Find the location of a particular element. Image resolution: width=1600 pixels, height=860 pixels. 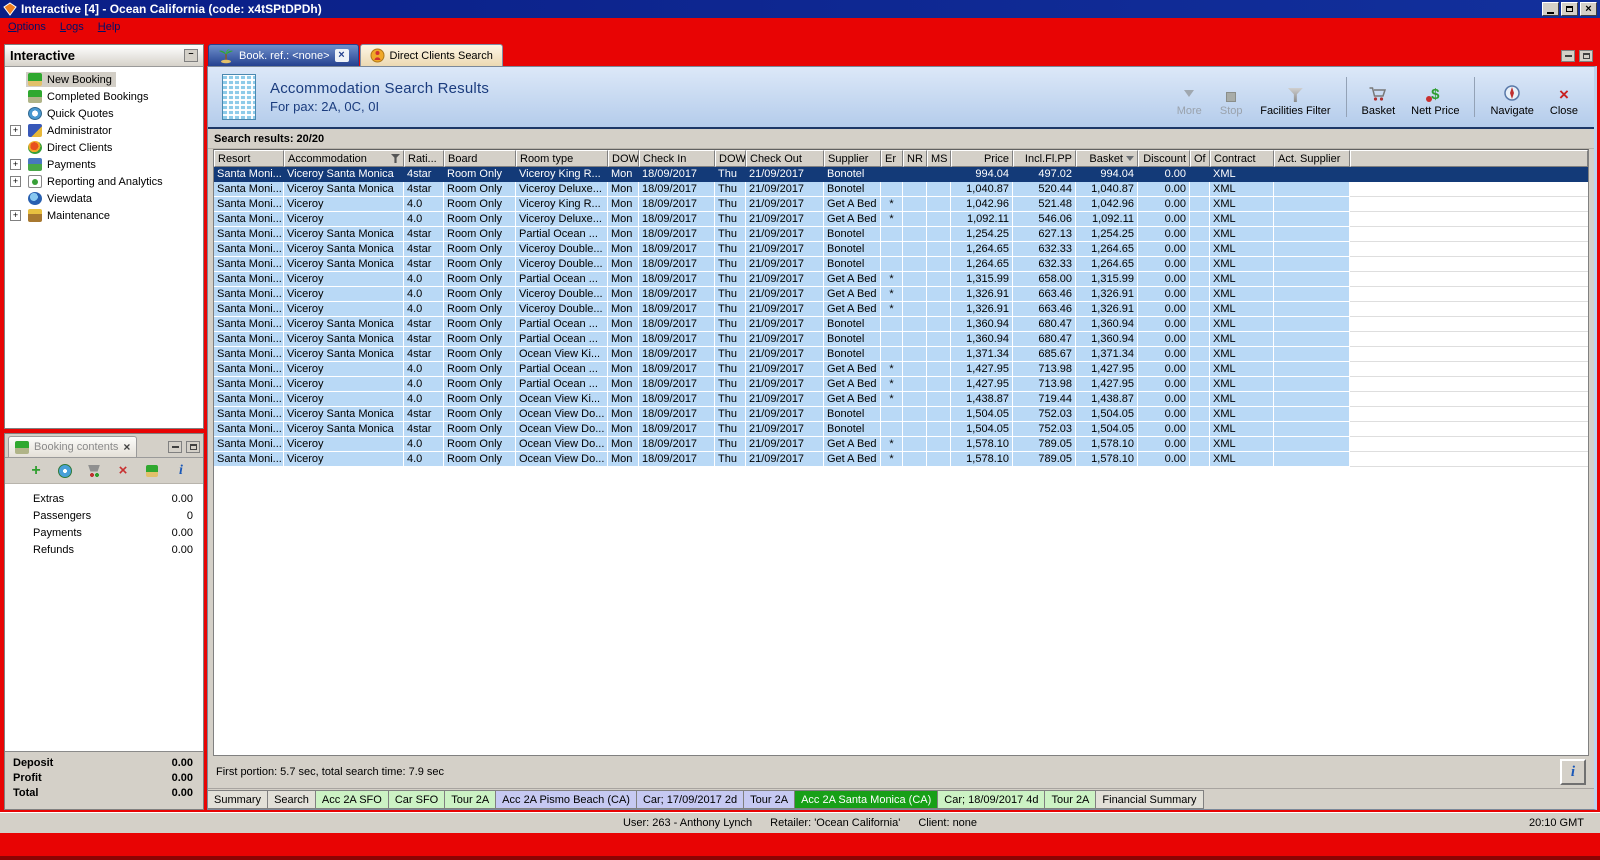

column-header: NR is located at coordinates (915, 158).